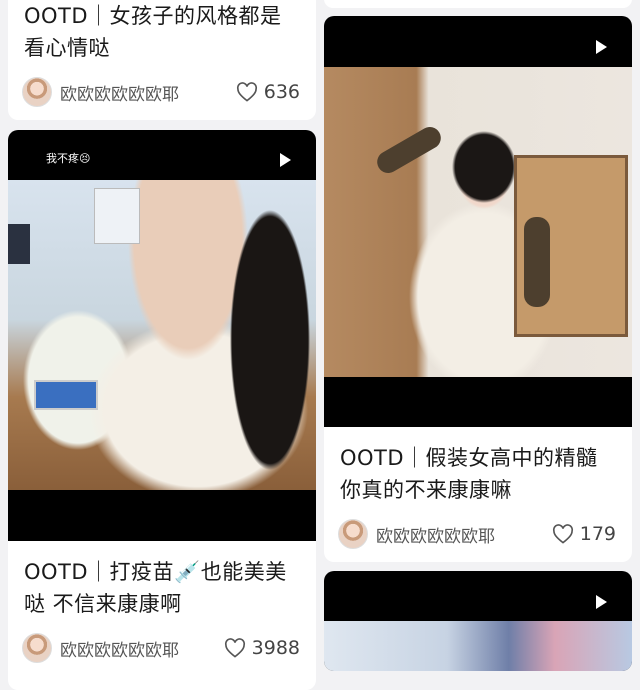 The height and width of the screenshot is (690, 640). What do you see at coordinates (469, 474) in the screenshot?
I see `card-title: OOTD｜假装女高中的精髓 你真的不来康康嘛` at bounding box center [469, 474].